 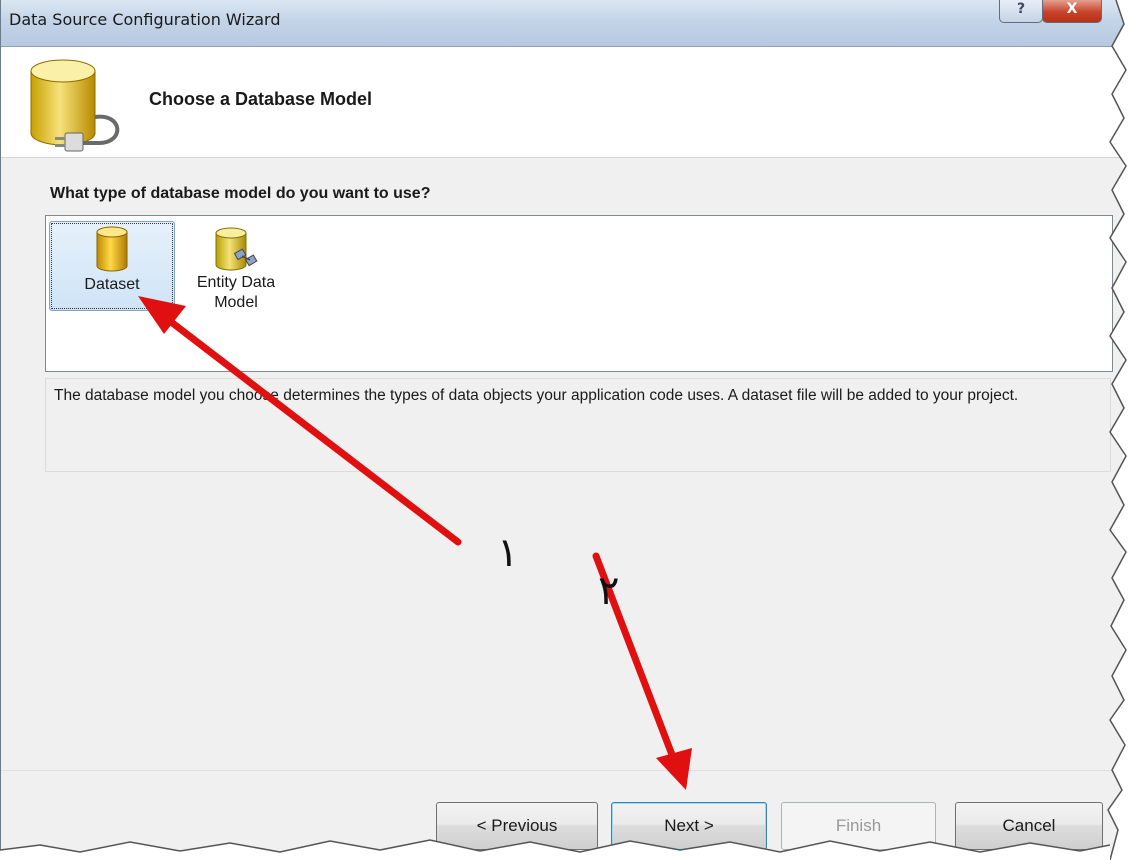 I want to click on next-button: Next >, so click(x=689, y=826).